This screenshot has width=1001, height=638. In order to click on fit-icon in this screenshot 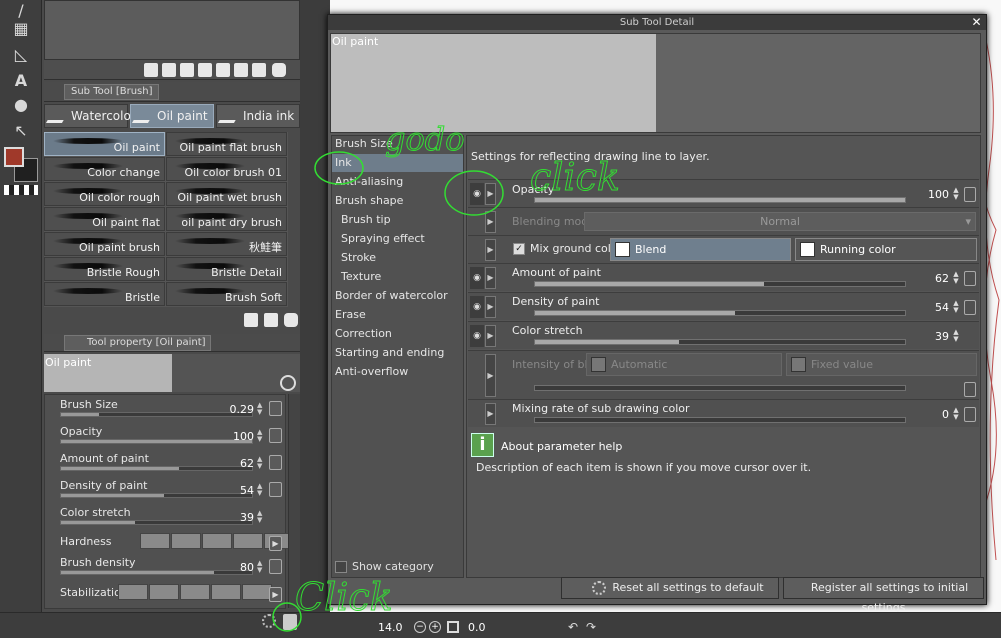, I will do `click(453, 627)`.